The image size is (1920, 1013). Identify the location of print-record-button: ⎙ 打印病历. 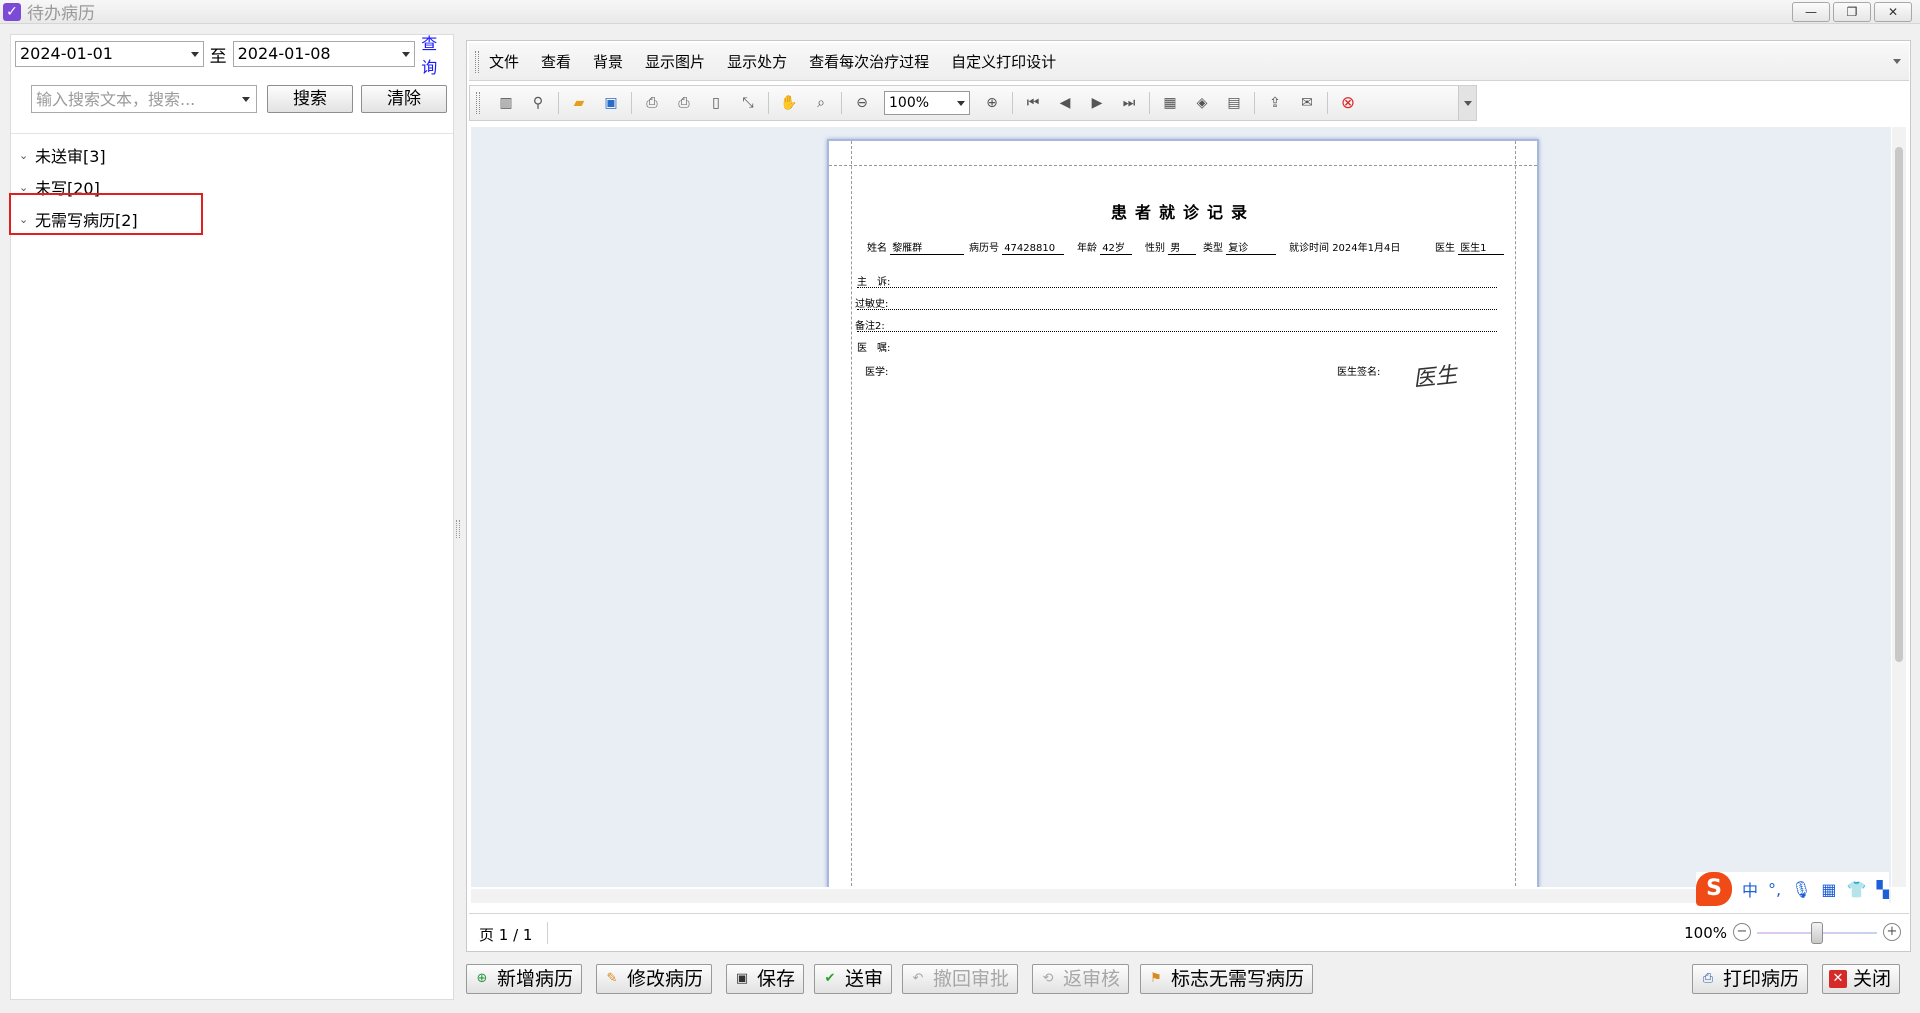
(1750, 979).